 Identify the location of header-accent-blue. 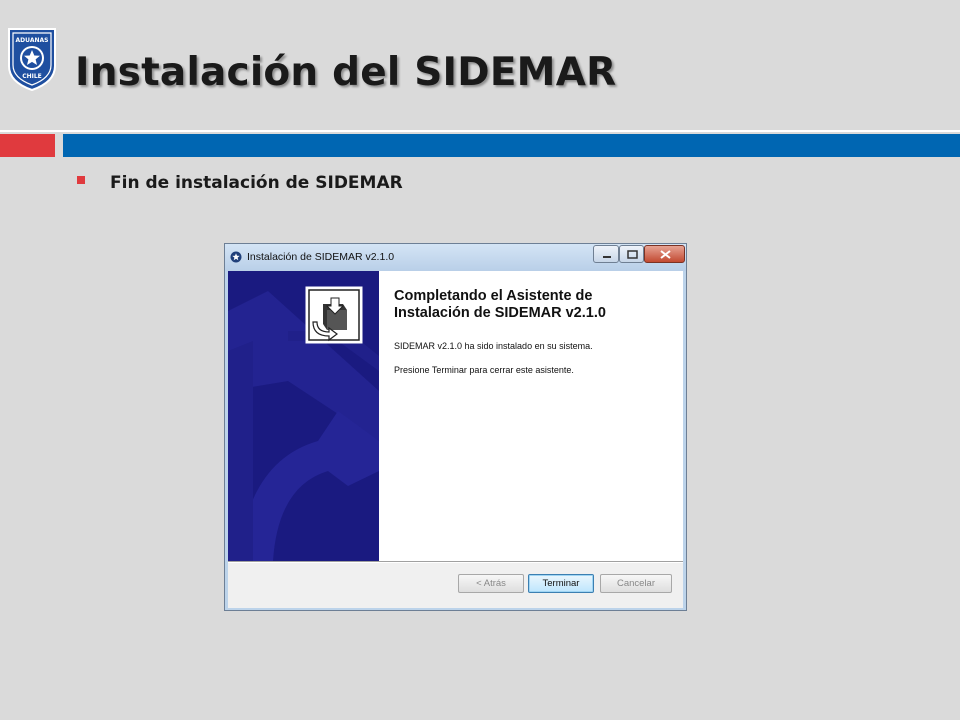
(511, 145).